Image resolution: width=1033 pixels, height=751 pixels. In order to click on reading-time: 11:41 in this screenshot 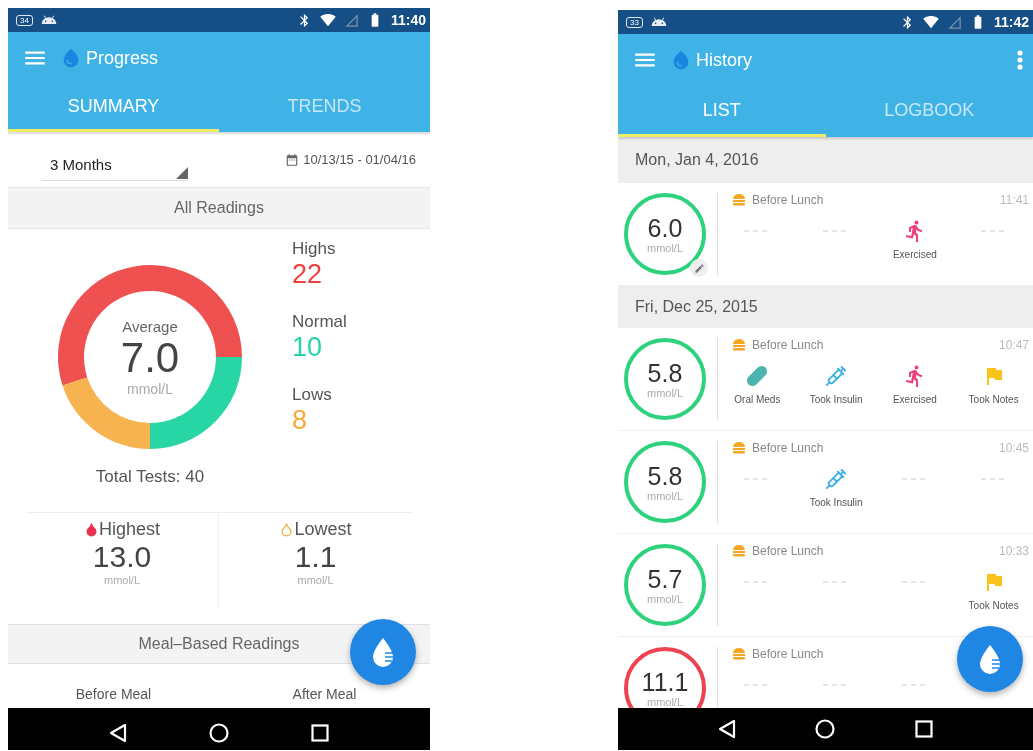, I will do `click(1014, 200)`.